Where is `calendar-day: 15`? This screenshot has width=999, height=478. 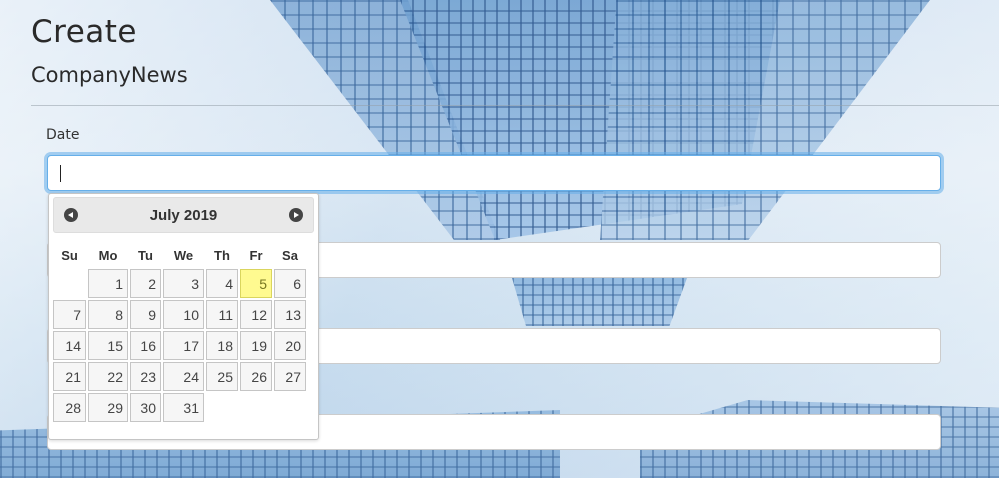 calendar-day: 15 is located at coordinates (108, 345).